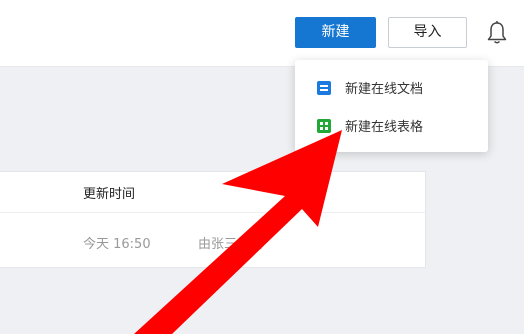 Image resolution: width=524 pixels, height=334 pixels. I want to click on import-button: 导入, so click(427, 32).